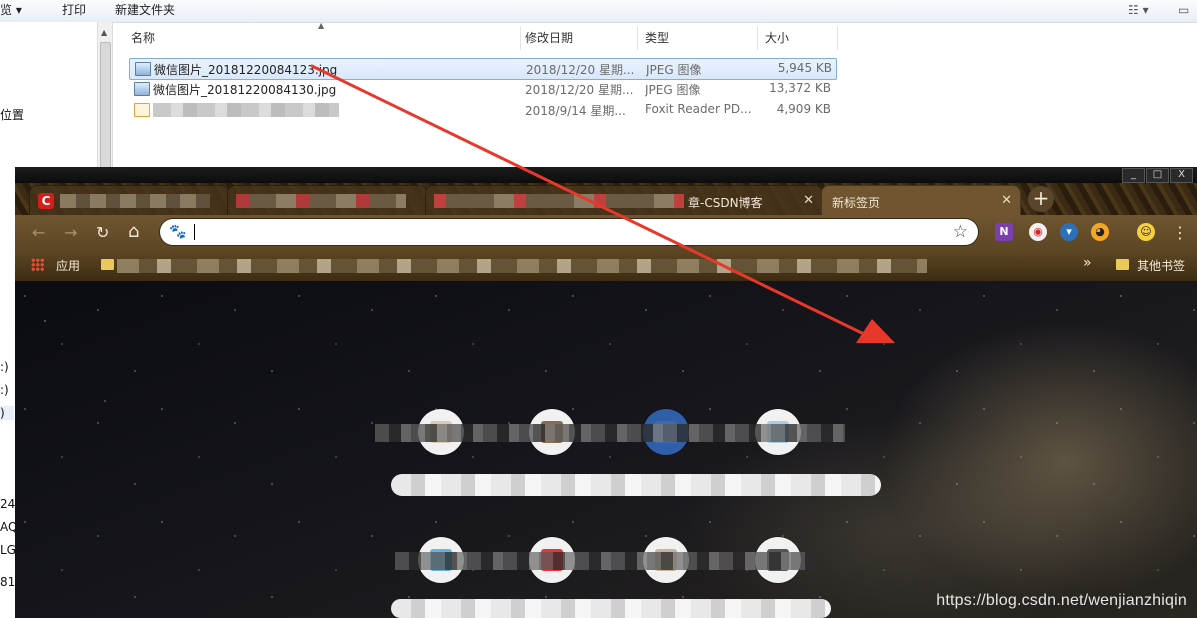  I want to click on layout-icon: ▭, so click(1183, 10).